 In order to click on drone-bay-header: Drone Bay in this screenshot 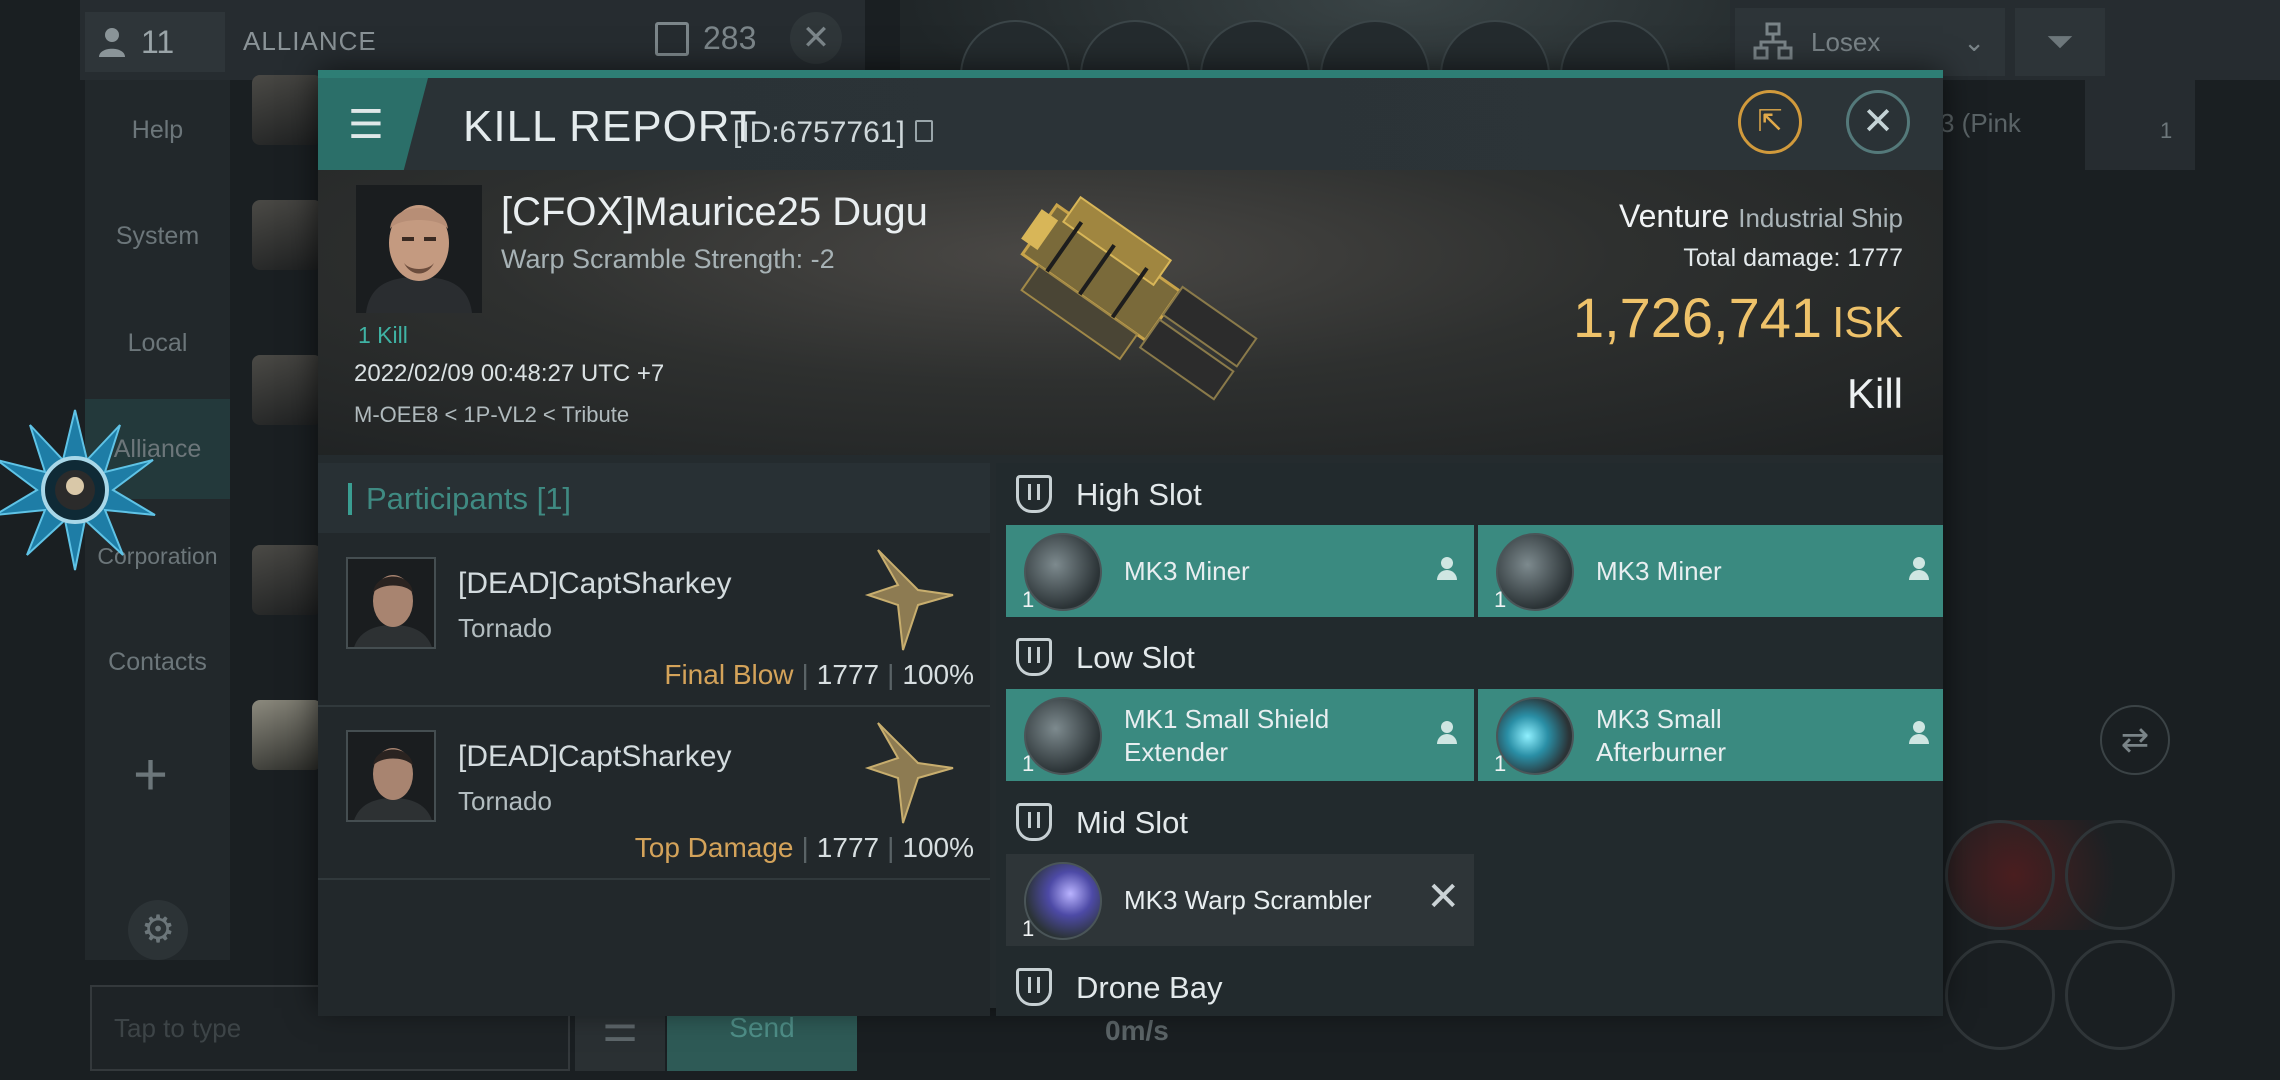, I will do `click(1469, 986)`.